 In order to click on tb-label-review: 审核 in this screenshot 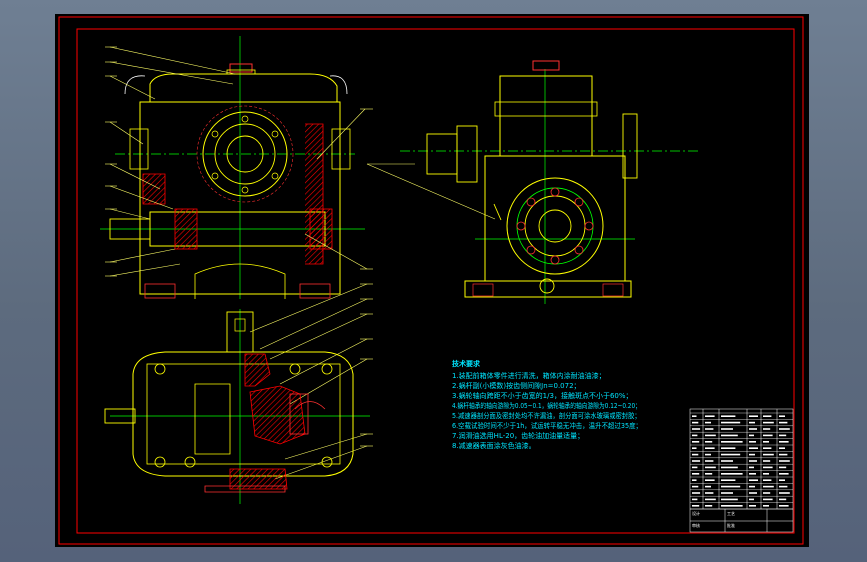, I will do `click(696, 525)`.